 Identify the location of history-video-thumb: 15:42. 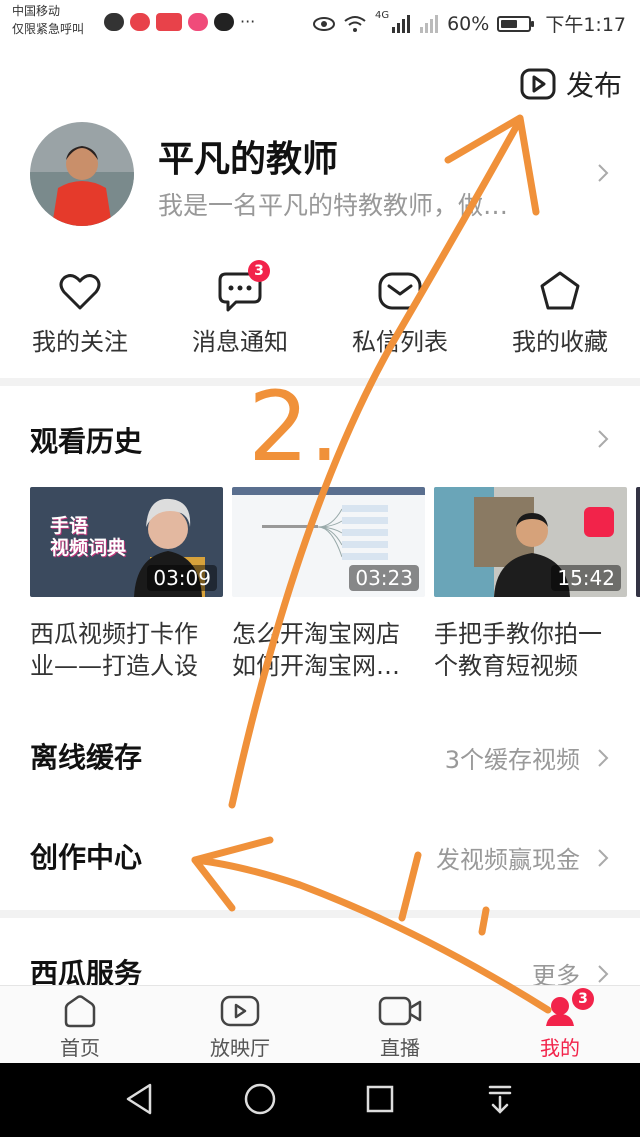
(530, 542).